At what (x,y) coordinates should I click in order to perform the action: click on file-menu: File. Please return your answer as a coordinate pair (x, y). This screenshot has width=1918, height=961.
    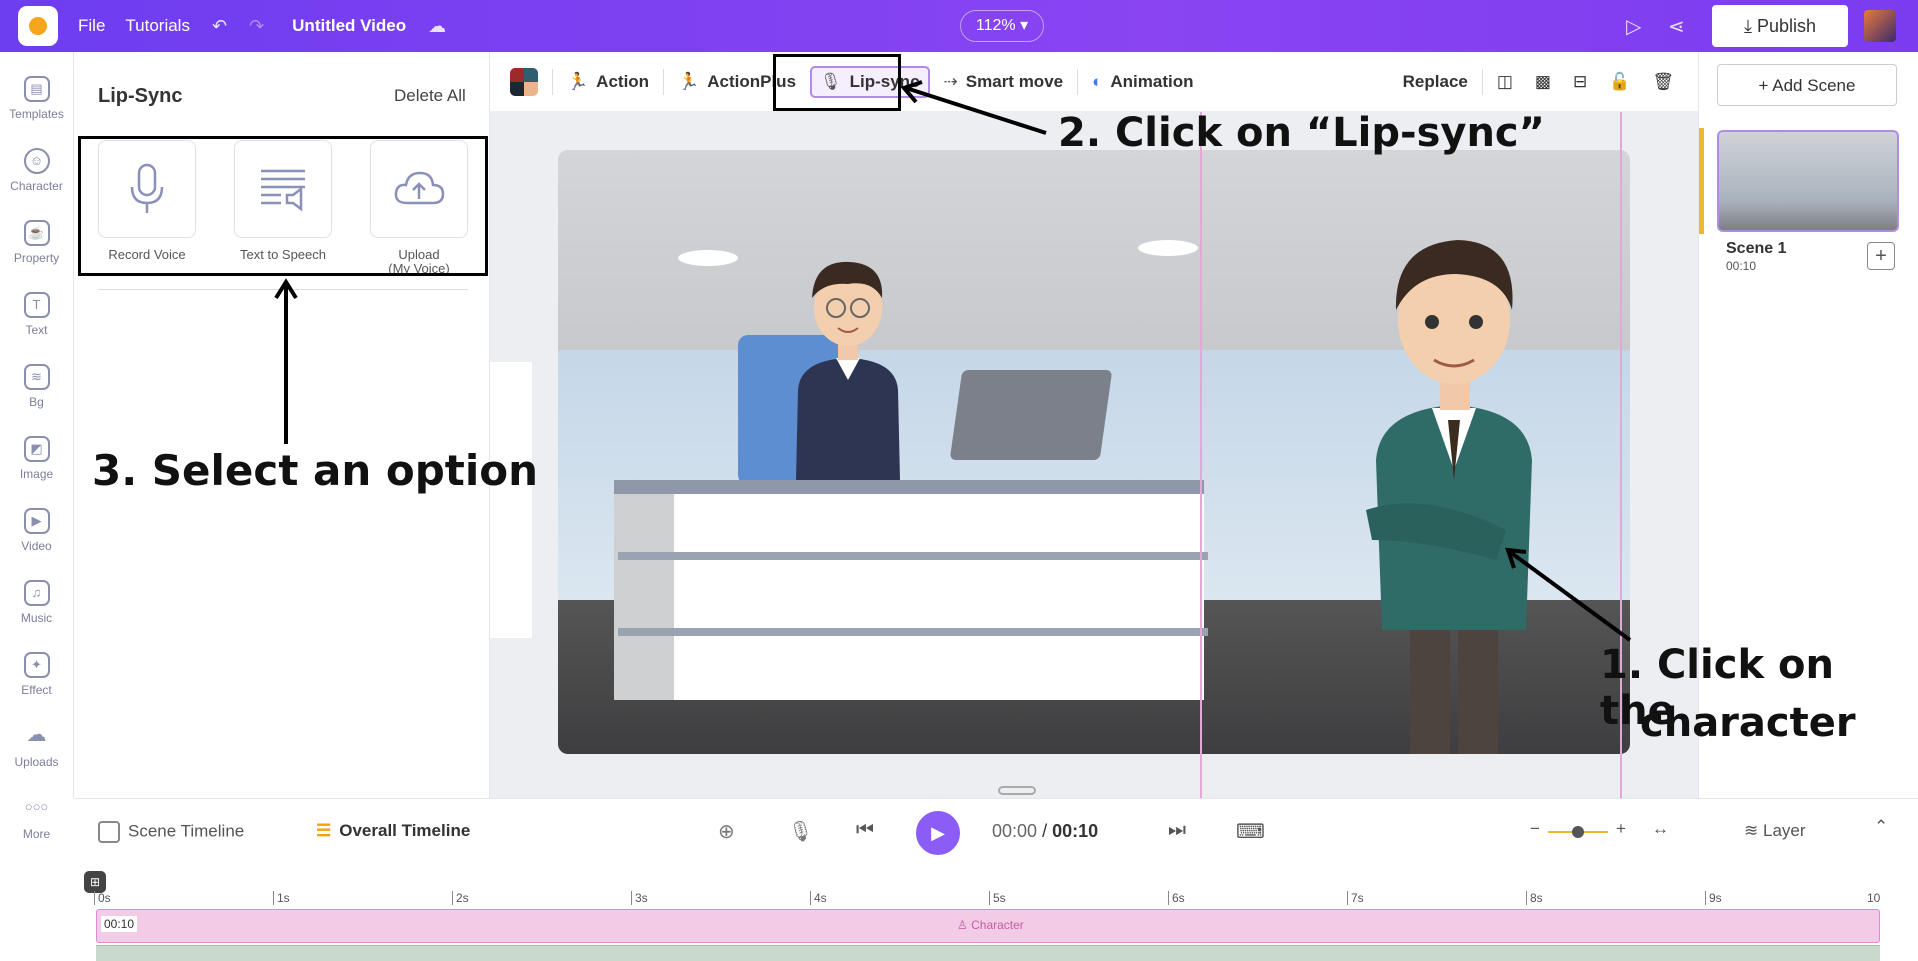
    Looking at the image, I should click on (91, 26).